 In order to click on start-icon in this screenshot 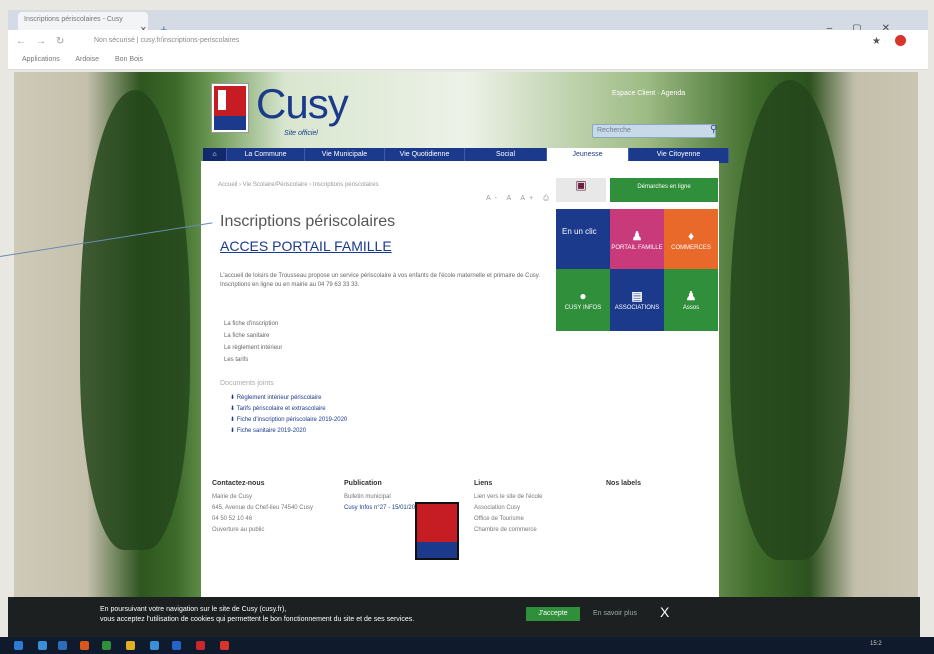, I will do `click(18, 645)`.